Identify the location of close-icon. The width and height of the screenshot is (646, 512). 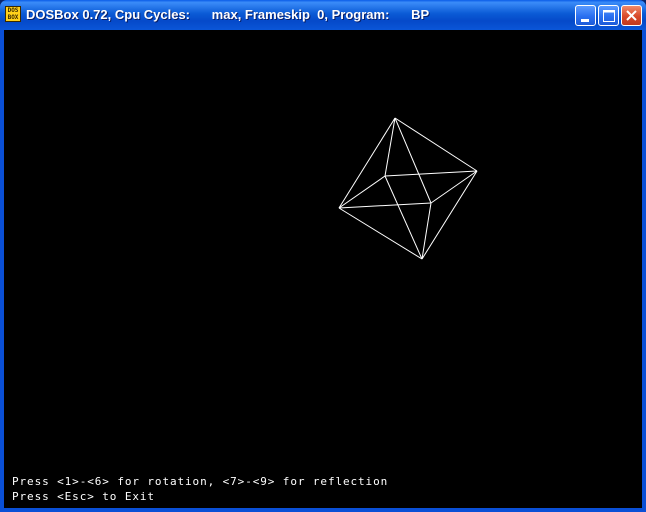
(631, 15).